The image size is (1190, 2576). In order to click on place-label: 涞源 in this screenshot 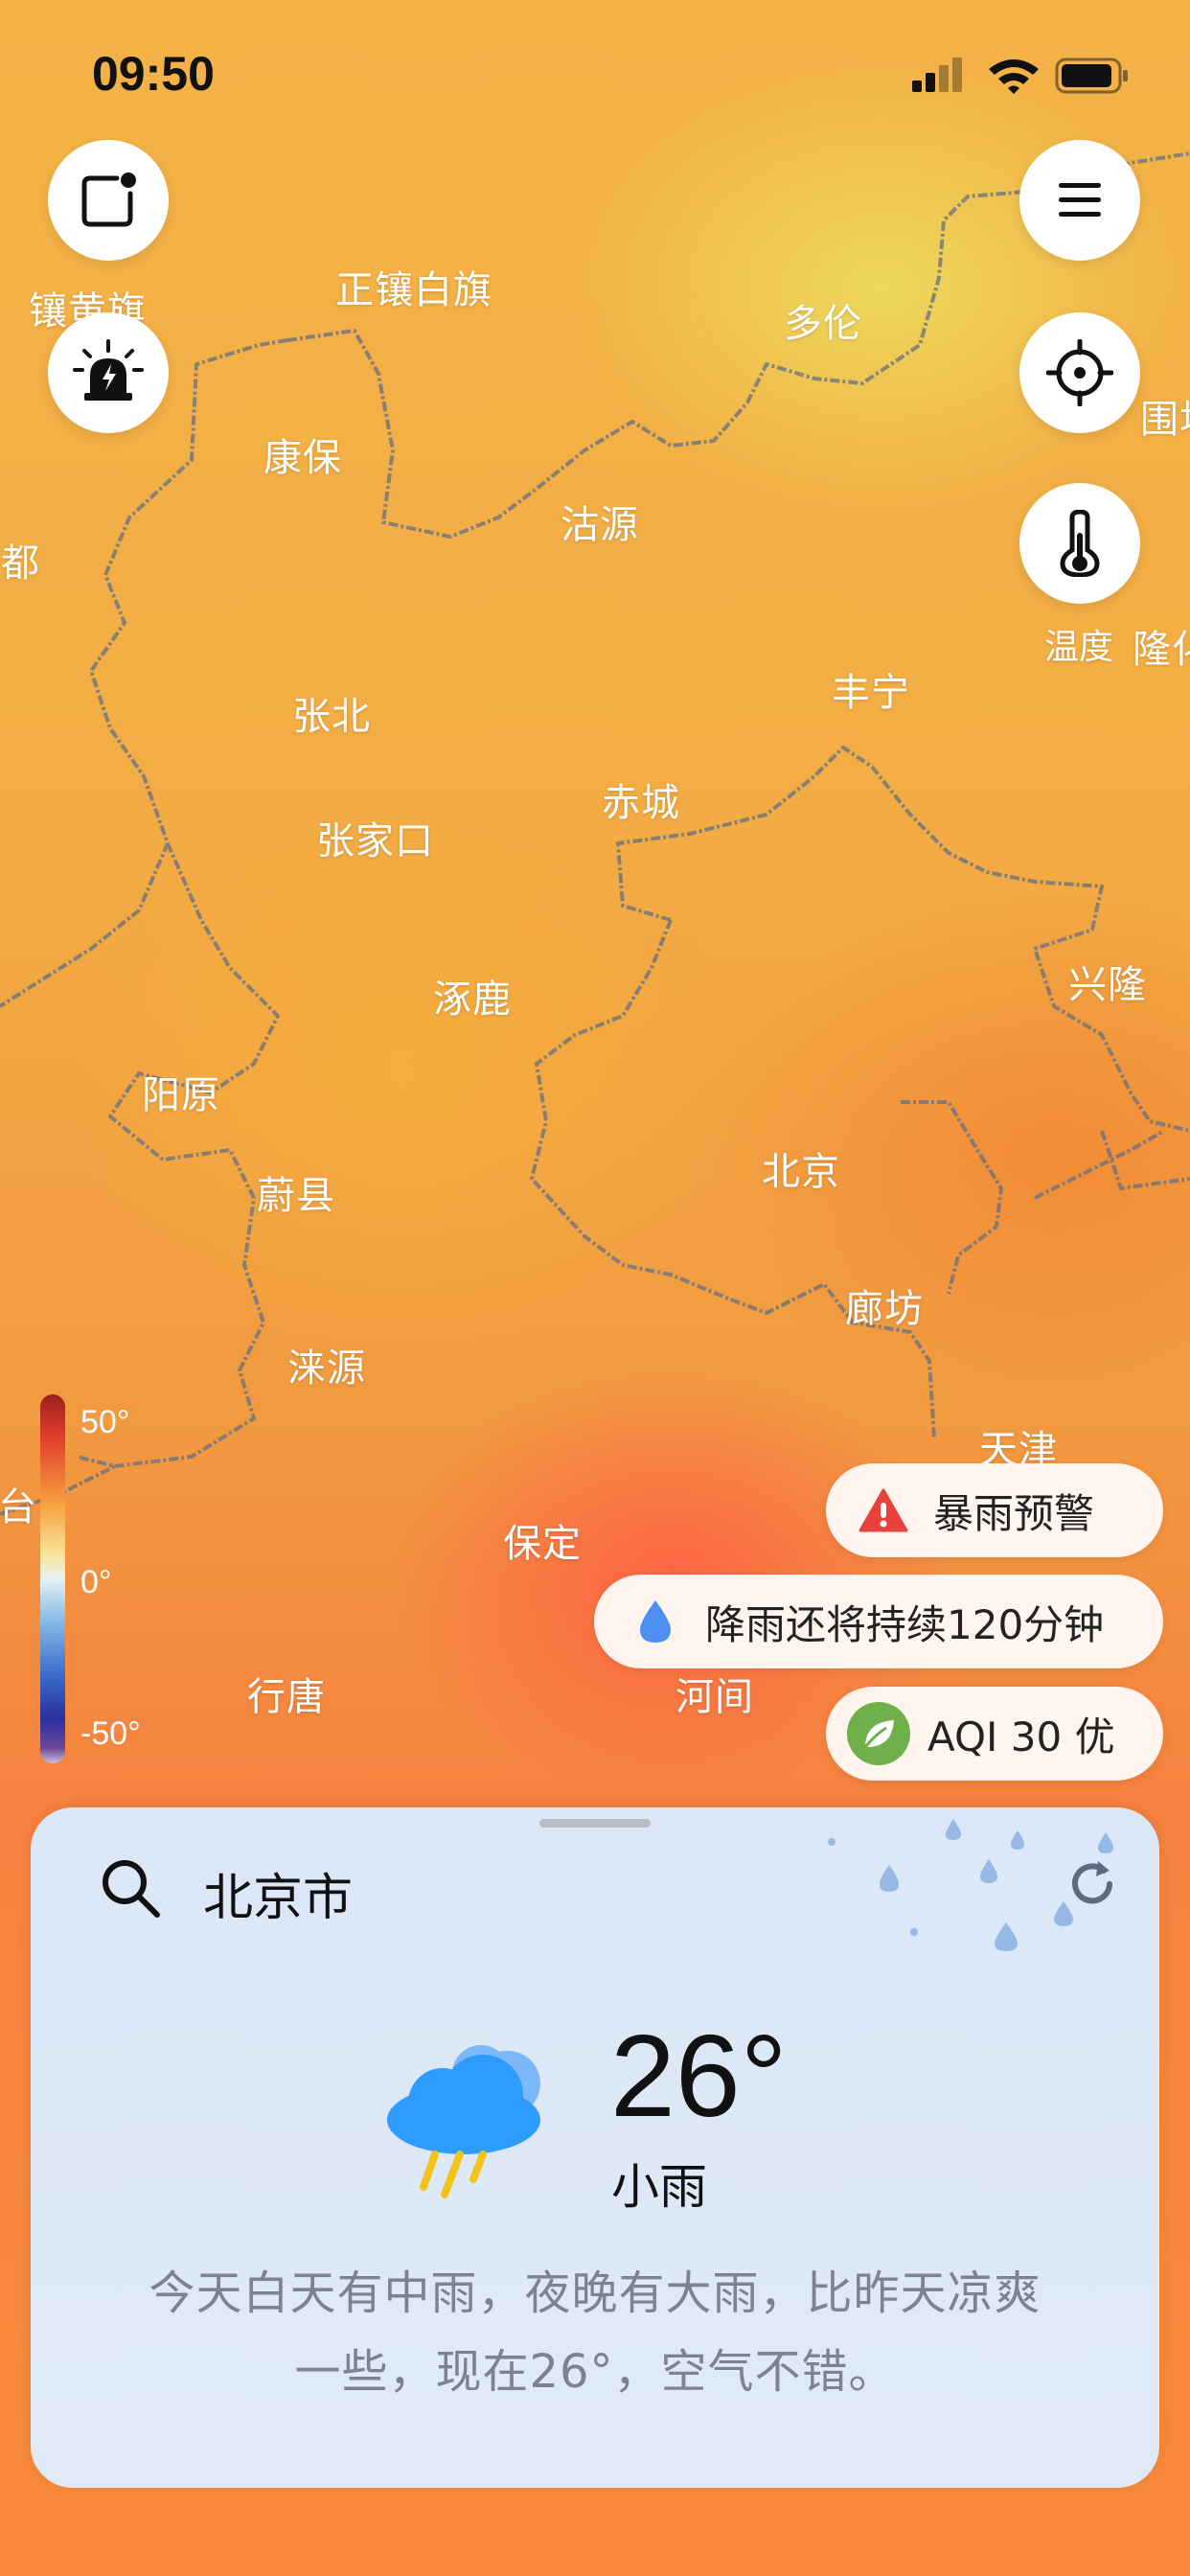, I will do `click(326, 1368)`.